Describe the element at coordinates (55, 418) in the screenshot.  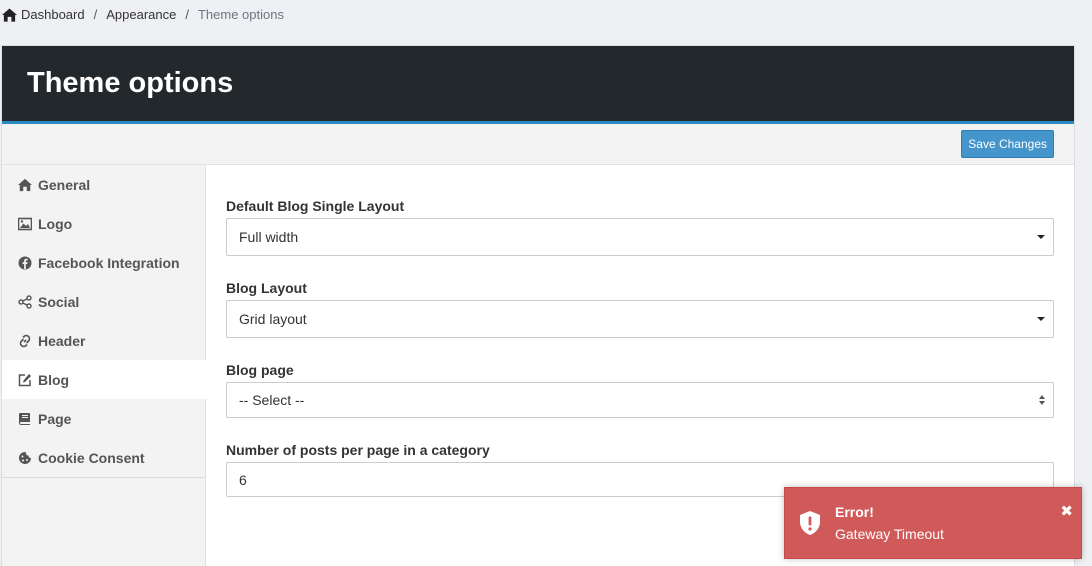
I see `sidebar-item-label: Page` at that location.